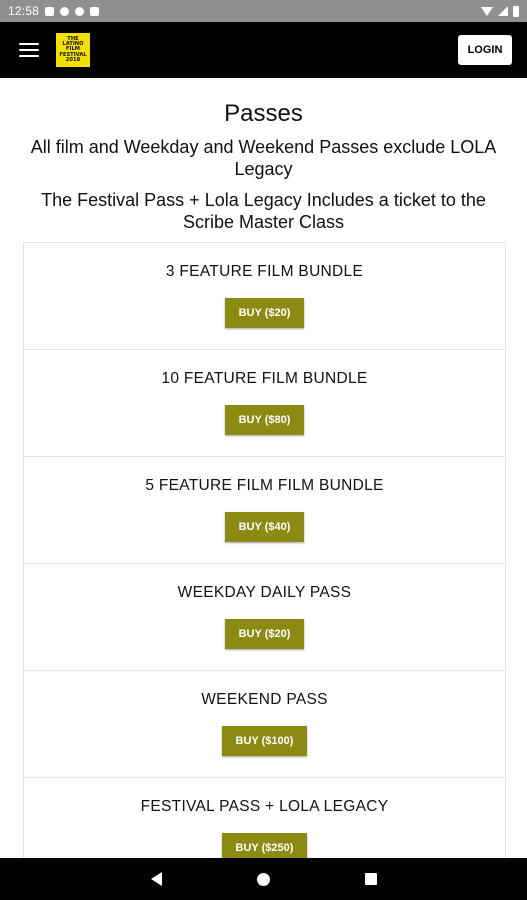  I want to click on status-bar: 12:58, so click(263, 11).